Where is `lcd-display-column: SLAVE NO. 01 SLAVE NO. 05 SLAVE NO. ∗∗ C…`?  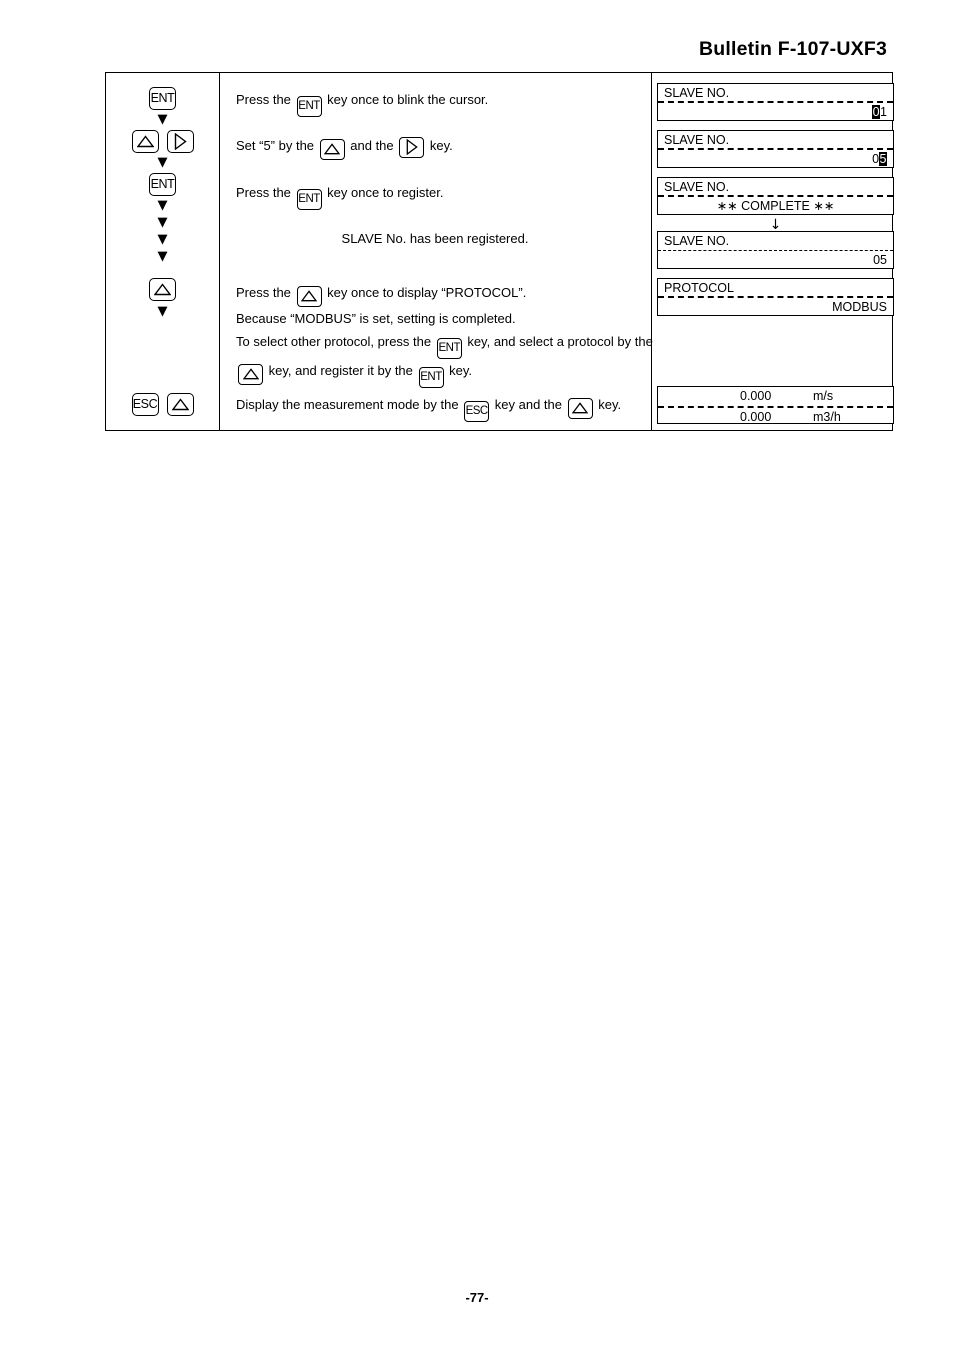
lcd-display-column: SLAVE NO. 01 SLAVE NO. 05 SLAVE NO. ∗∗ C… is located at coordinates (772, 251).